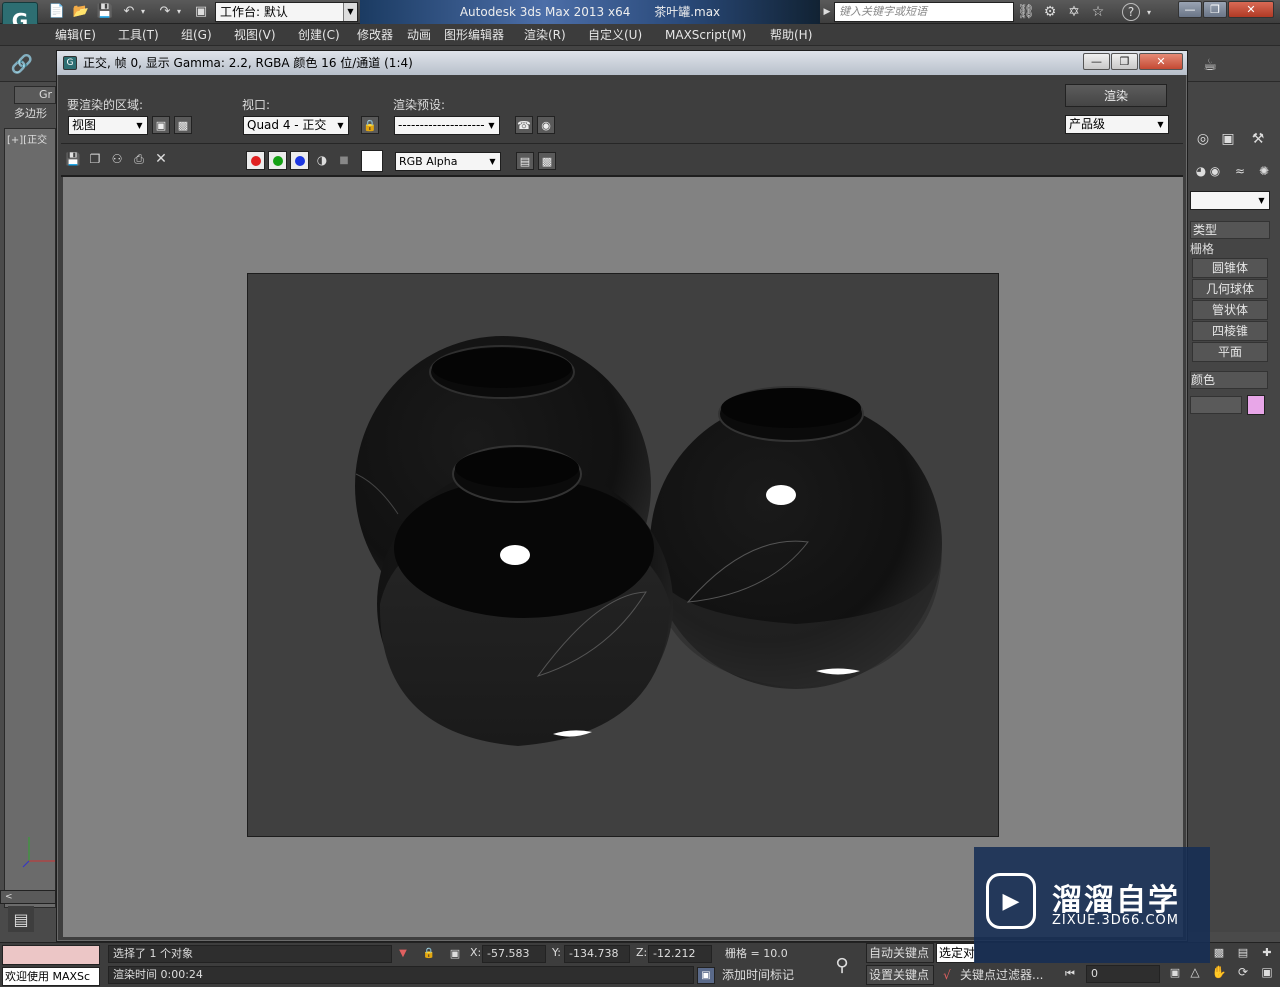 The width and height of the screenshot is (1280, 987). Describe the element at coordinates (448, 161) in the screenshot. I see `channel-display-dropdown: RGB Alpha ▼` at that location.